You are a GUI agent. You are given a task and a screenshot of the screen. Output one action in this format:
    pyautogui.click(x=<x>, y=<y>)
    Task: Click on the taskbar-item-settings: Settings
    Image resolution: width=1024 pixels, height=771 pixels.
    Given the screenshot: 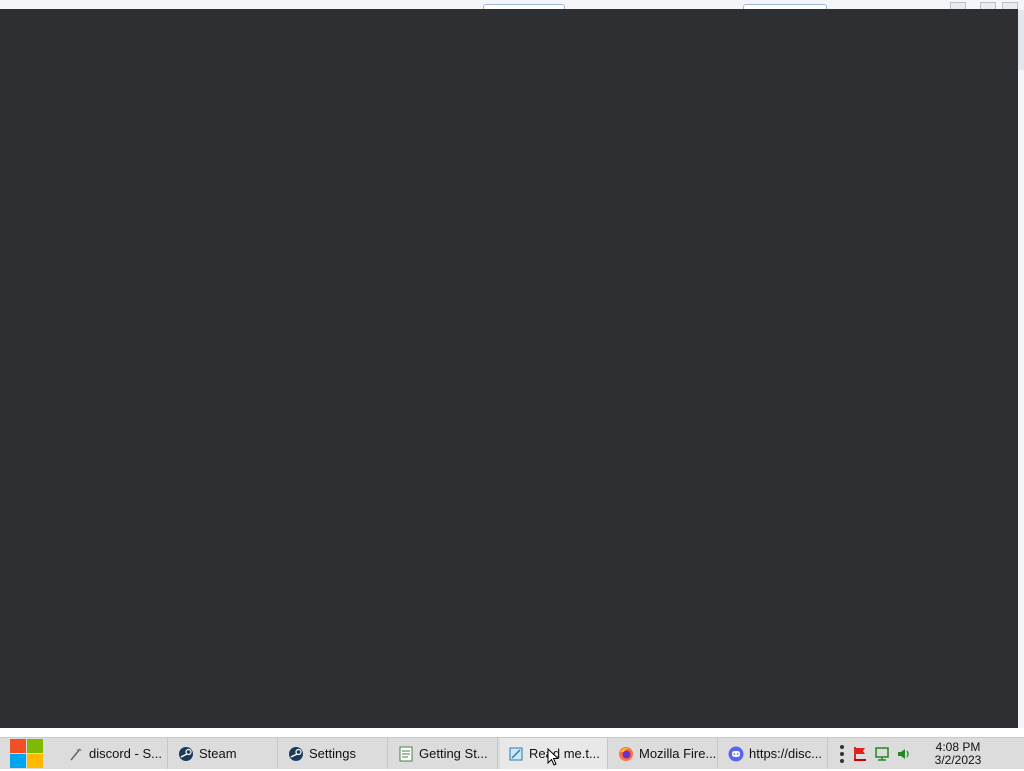 What is the action you would take?
    pyautogui.click(x=334, y=753)
    